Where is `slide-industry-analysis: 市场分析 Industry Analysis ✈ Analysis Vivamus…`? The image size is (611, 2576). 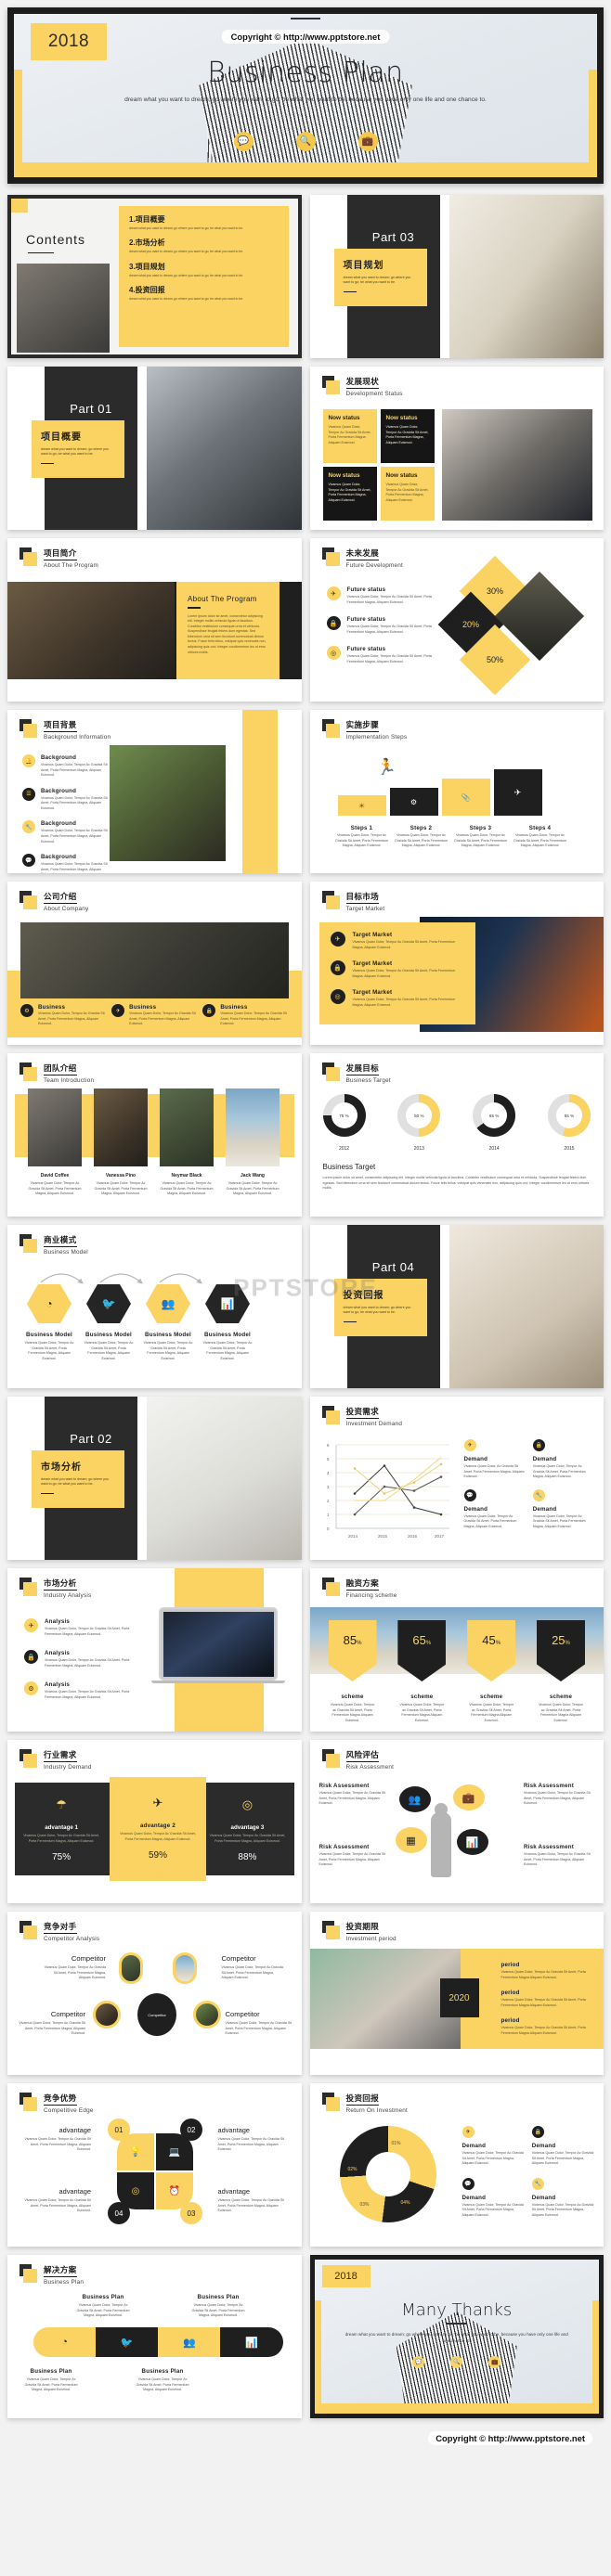
slide-industry-analysis: 市场分析 Industry Analysis ✈ Analysis Vivamus… is located at coordinates (154, 1650).